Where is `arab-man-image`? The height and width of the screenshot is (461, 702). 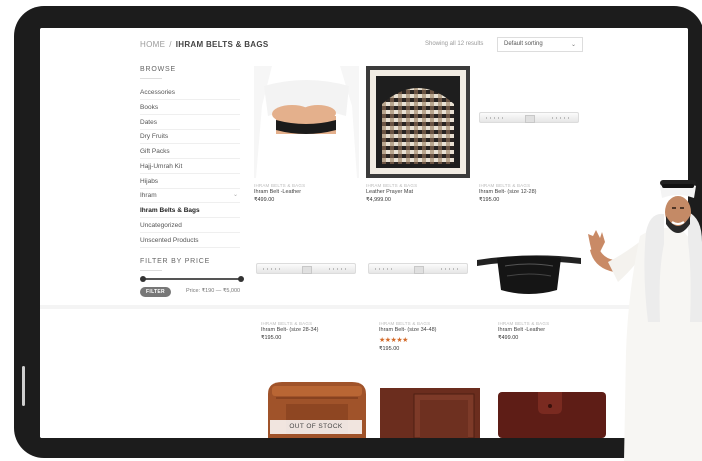 arab-man-image is located at coordinates (645, 320).